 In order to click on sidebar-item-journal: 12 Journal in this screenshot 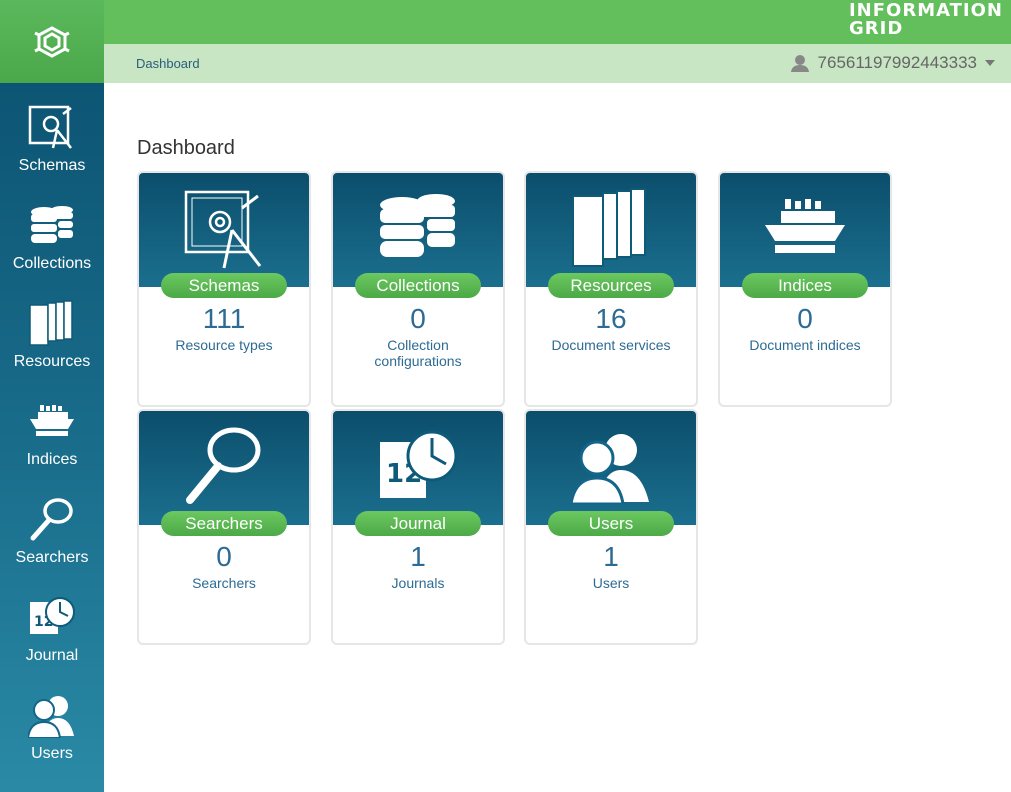, I will do `click(52, 622)`.